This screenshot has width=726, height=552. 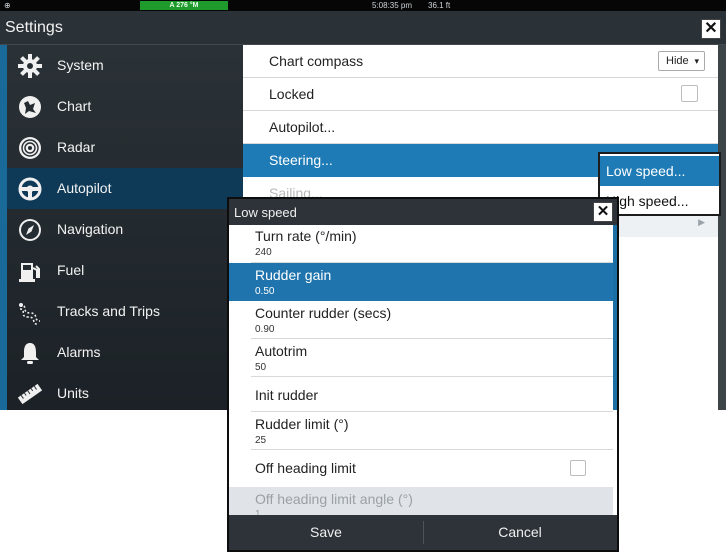 I want to click on dialog-title-bar: Low speed ✕, so click(x=423, y=212).